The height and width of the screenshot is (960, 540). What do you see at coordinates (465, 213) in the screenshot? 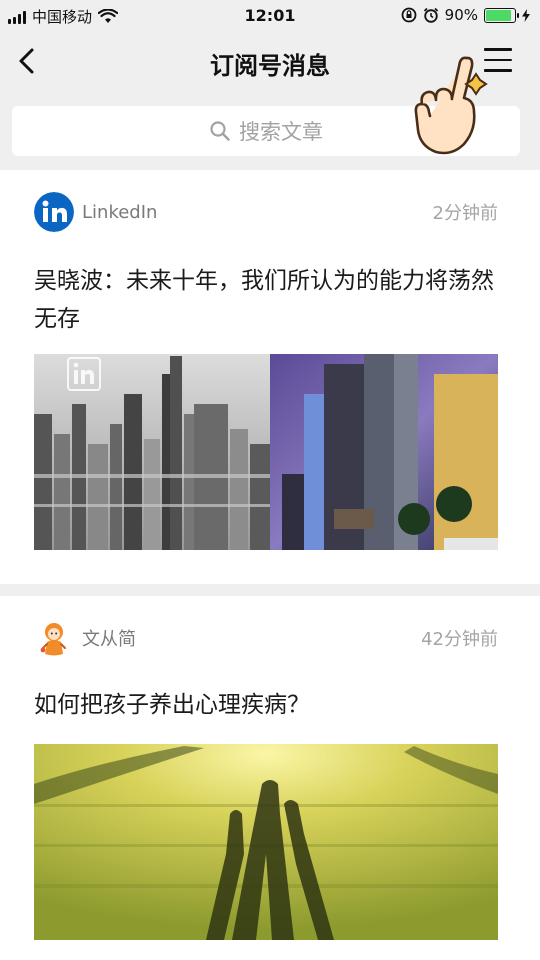
I see `article-time: 2分钟前` at bounding box center [465, 213].